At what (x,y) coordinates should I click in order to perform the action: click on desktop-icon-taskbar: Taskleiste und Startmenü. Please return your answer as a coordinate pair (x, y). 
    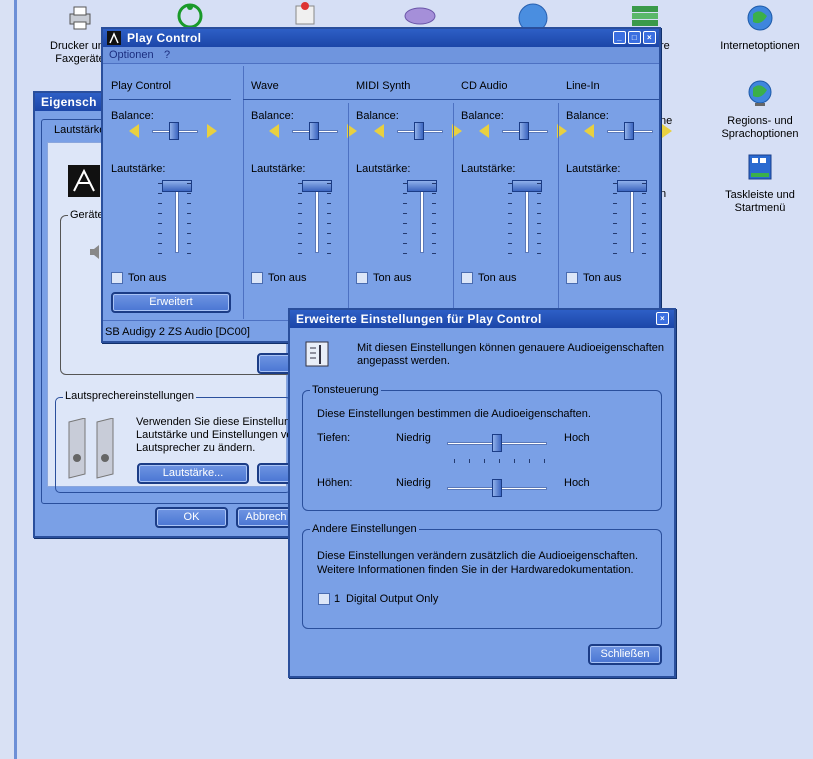
    Looking at the image, I should click on (760, 184).